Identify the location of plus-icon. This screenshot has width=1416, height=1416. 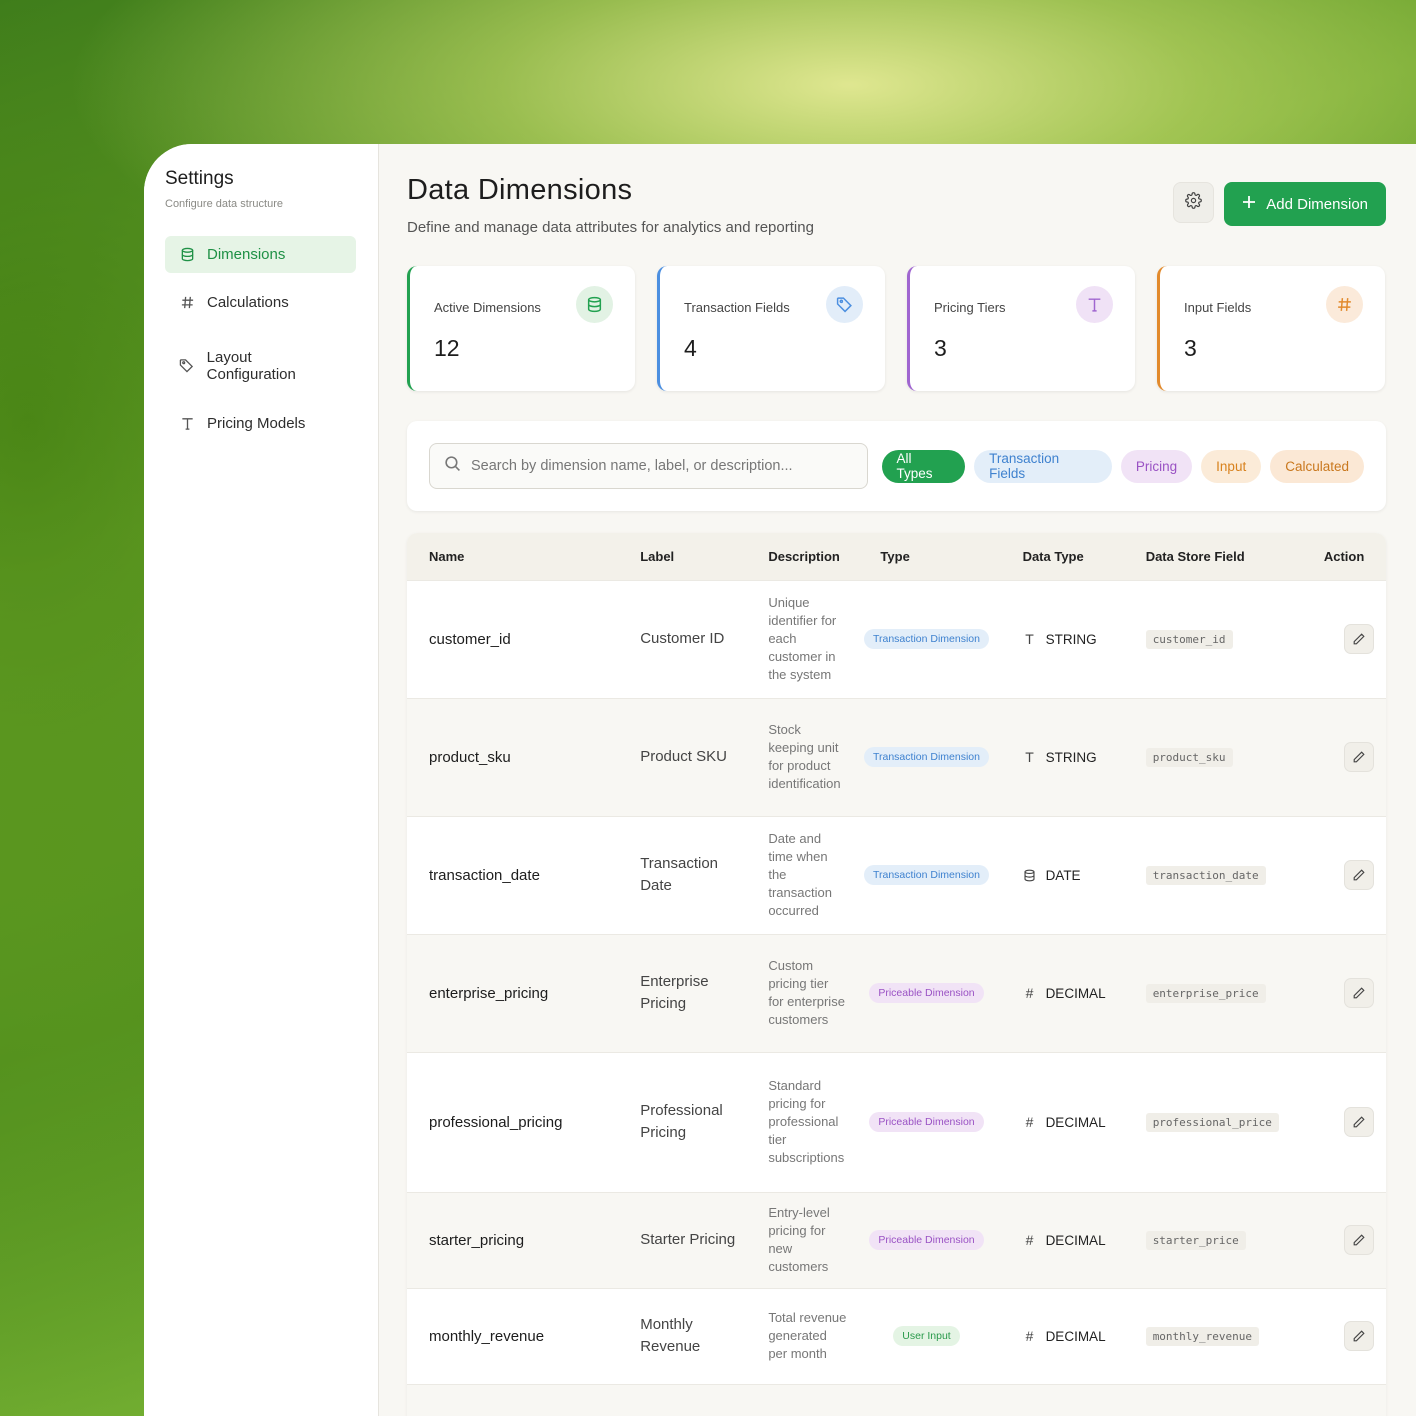
(1249, 204).